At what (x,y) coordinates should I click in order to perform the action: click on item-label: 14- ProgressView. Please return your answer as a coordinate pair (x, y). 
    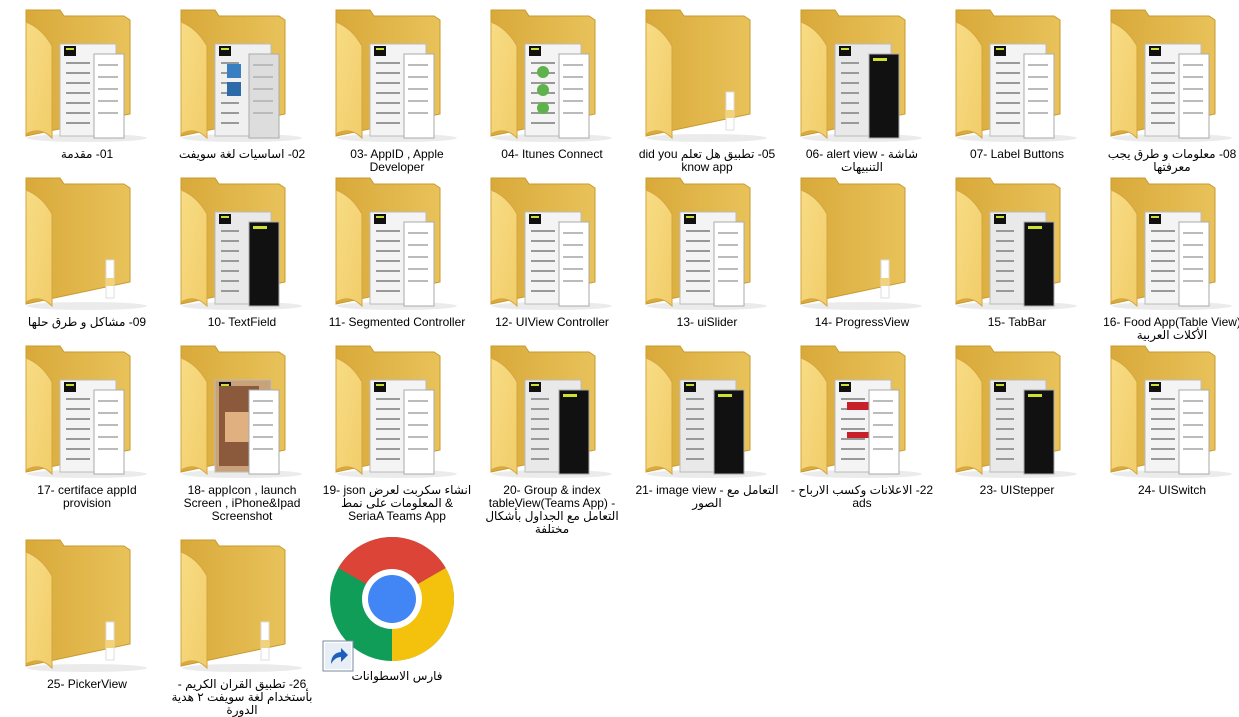
    Looking at the image, I should click on (862, 322).